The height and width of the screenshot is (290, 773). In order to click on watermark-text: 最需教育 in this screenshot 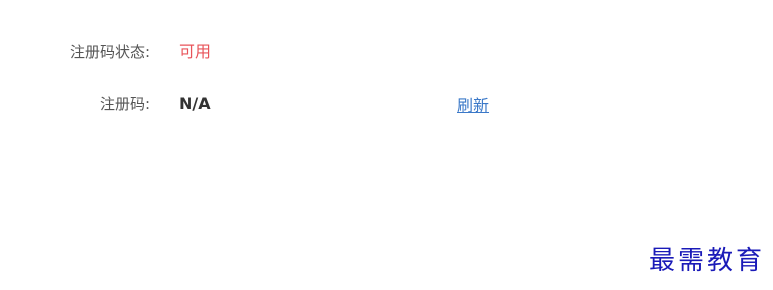, I will do `click(706, 261)`.